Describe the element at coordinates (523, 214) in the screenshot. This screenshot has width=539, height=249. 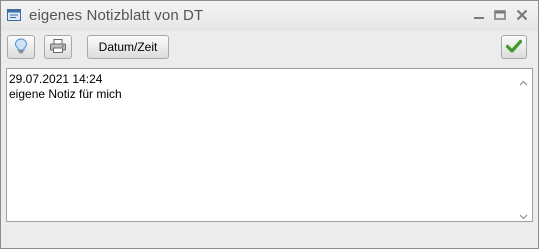
I see `scroll-down-icon` at that location.